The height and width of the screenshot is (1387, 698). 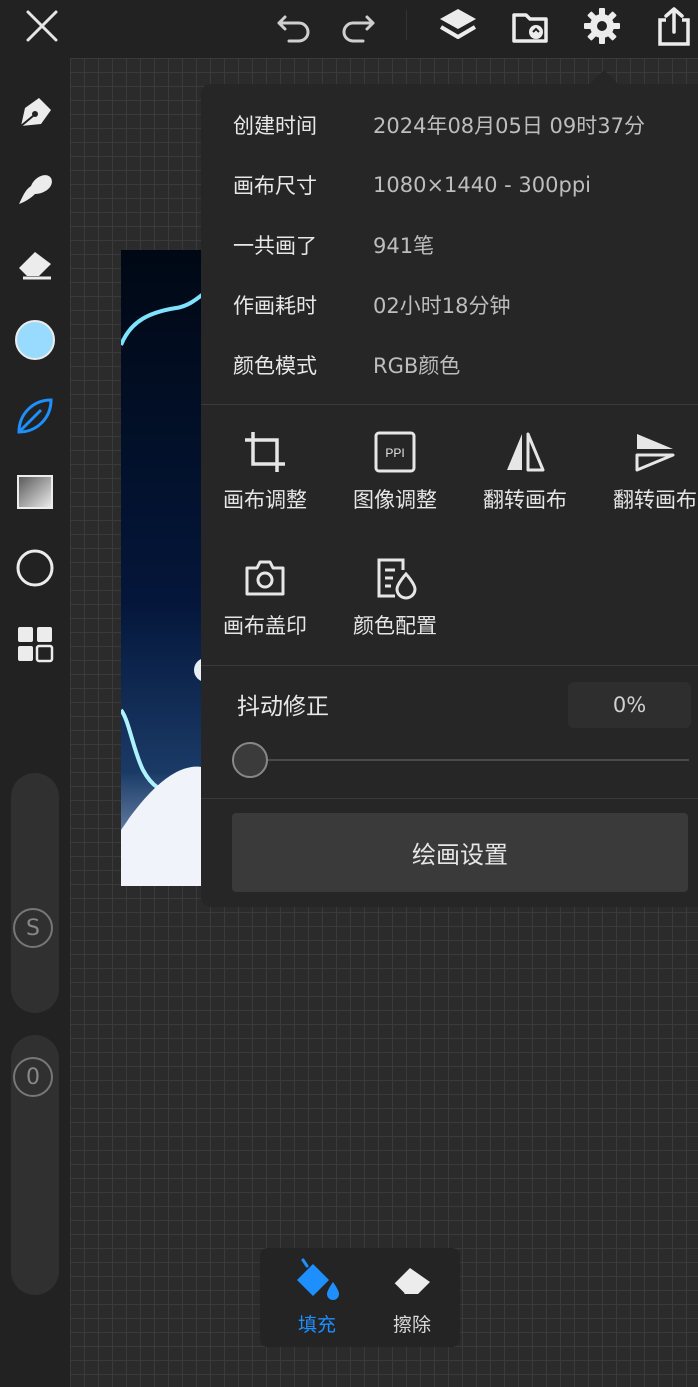 I want to click on brush-opacity-slider: 0, so click(x=35, y=1165).